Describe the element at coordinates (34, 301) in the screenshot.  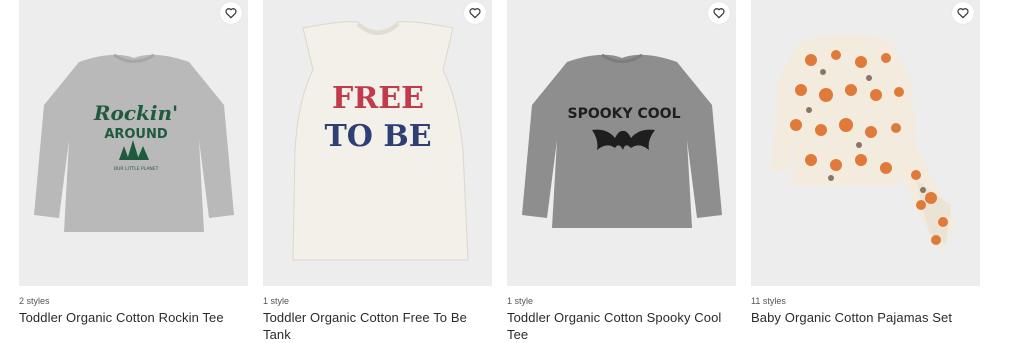
I see `styles-count: 2 styles` at that location.